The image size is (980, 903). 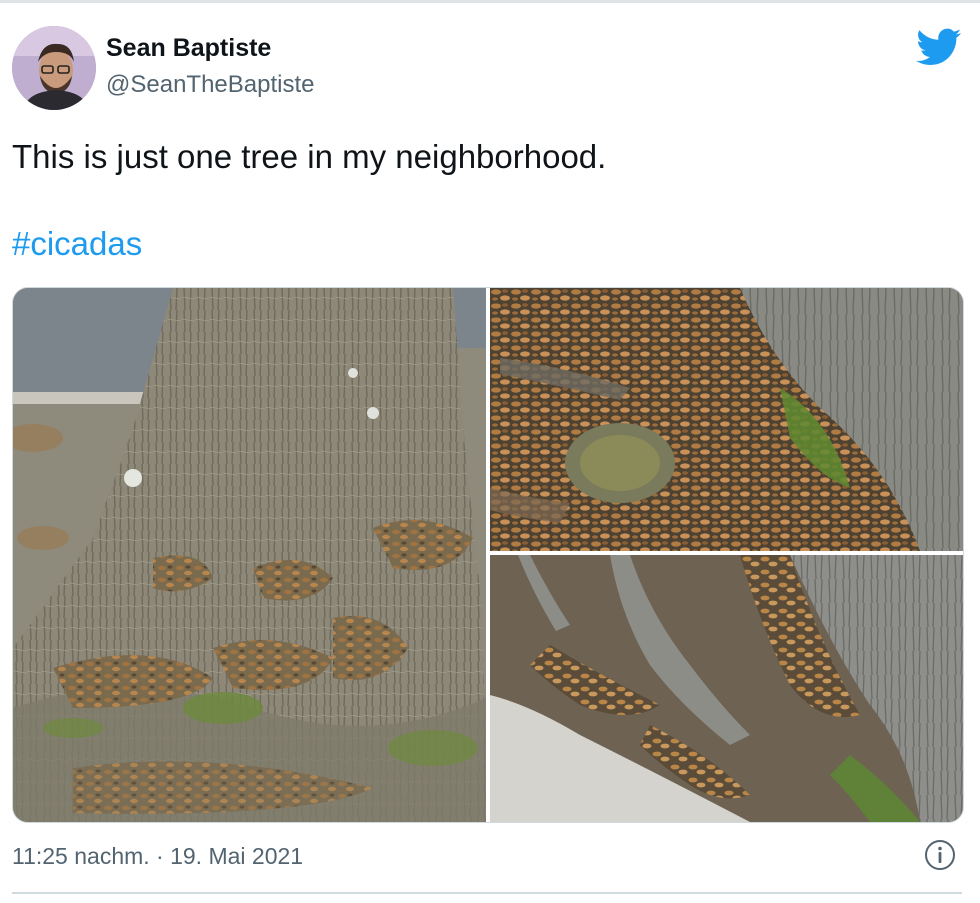 I want to click on hashtag-link: #cicadas, so click(x=77, y=244).